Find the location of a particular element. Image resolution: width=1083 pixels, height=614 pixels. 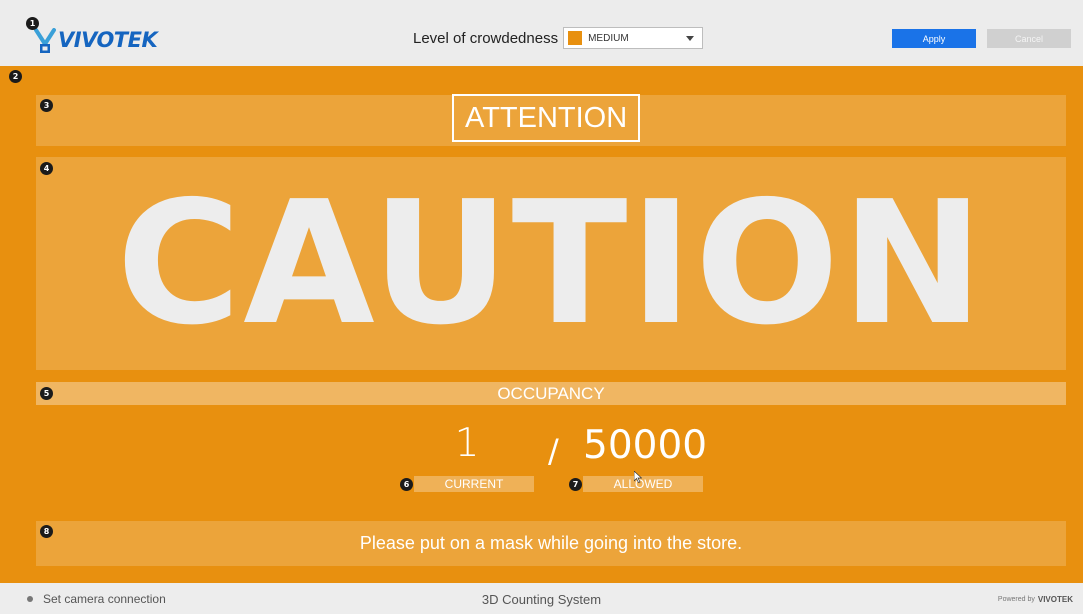

occupancy-label-panel: 5 OCCUPANCY is located at coordinates (551, 393).